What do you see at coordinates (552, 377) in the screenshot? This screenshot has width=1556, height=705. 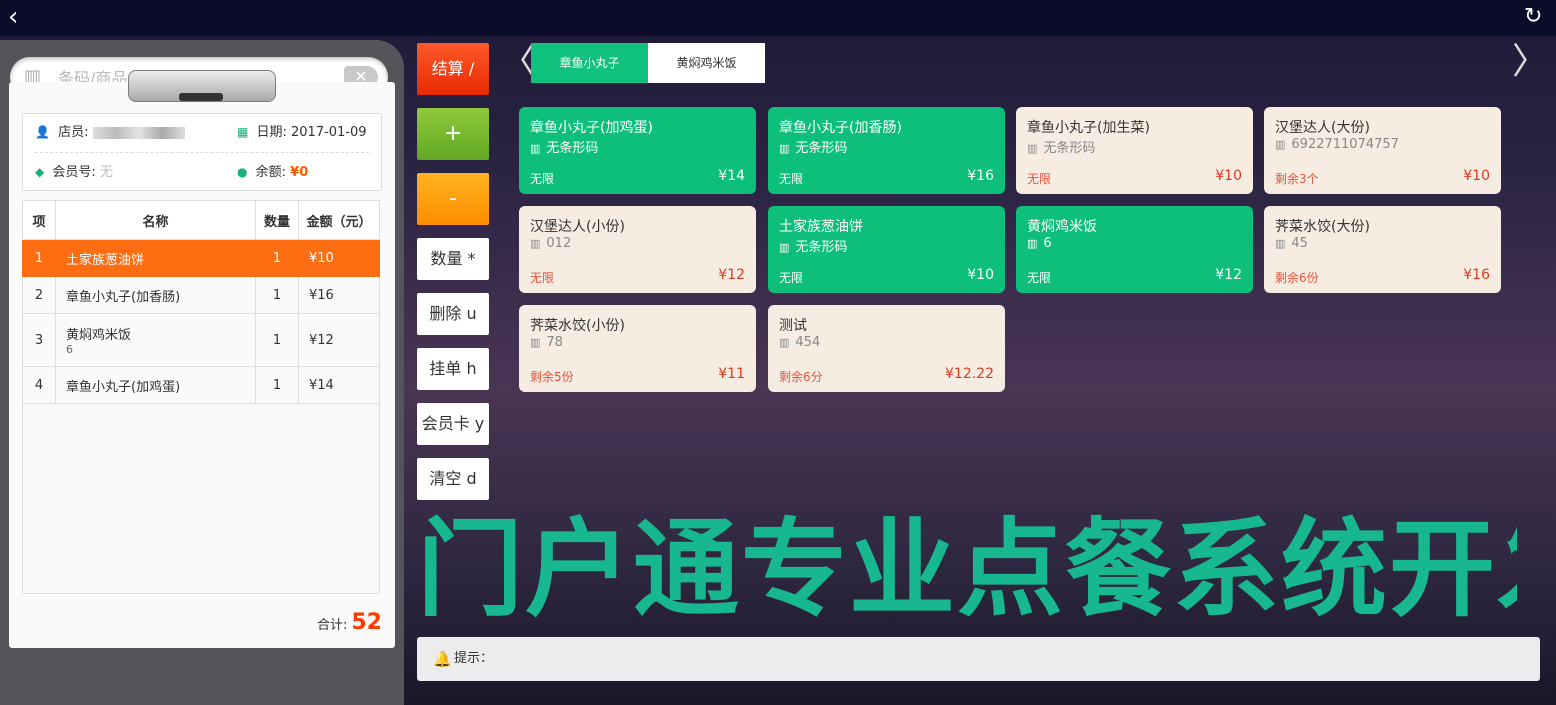 I see `product-stock: 剩余5份` at bounding box center [552, 377].